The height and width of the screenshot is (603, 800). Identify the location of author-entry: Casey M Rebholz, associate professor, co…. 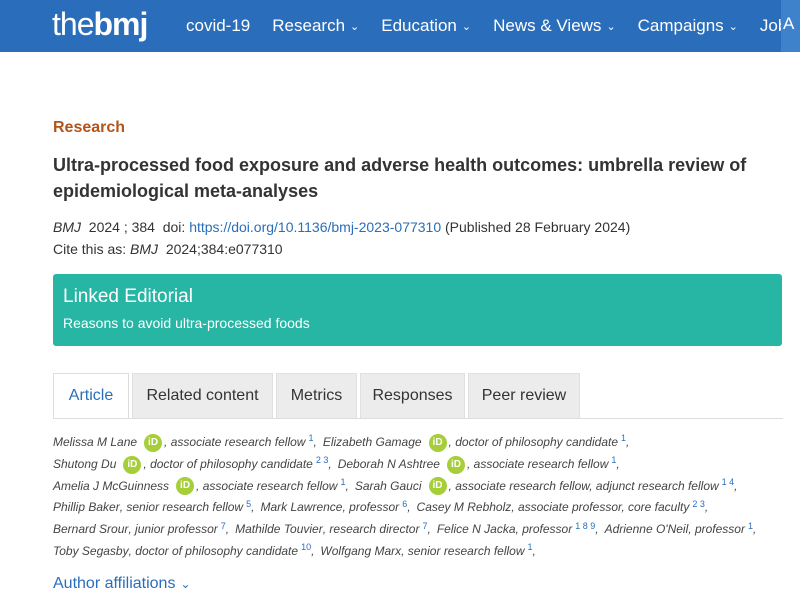
(566, 508).